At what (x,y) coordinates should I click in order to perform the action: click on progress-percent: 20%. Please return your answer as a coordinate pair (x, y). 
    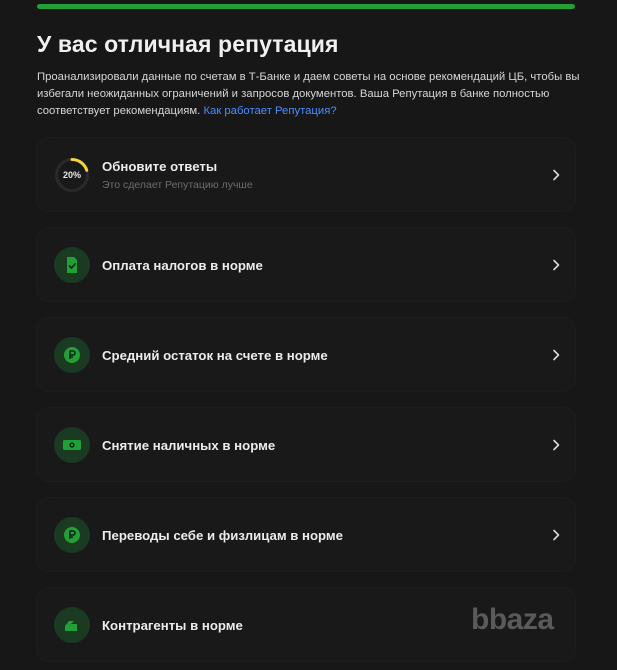
    Looking at the image, I should click on (71, 174).